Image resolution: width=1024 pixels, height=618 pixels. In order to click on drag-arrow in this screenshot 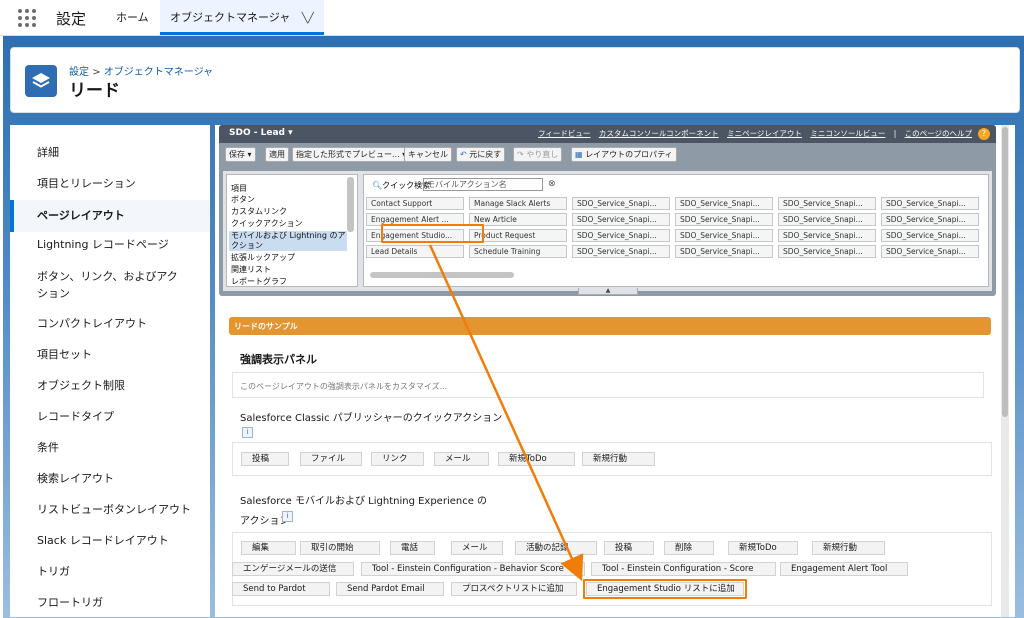, I will do `click(506, 413)`.